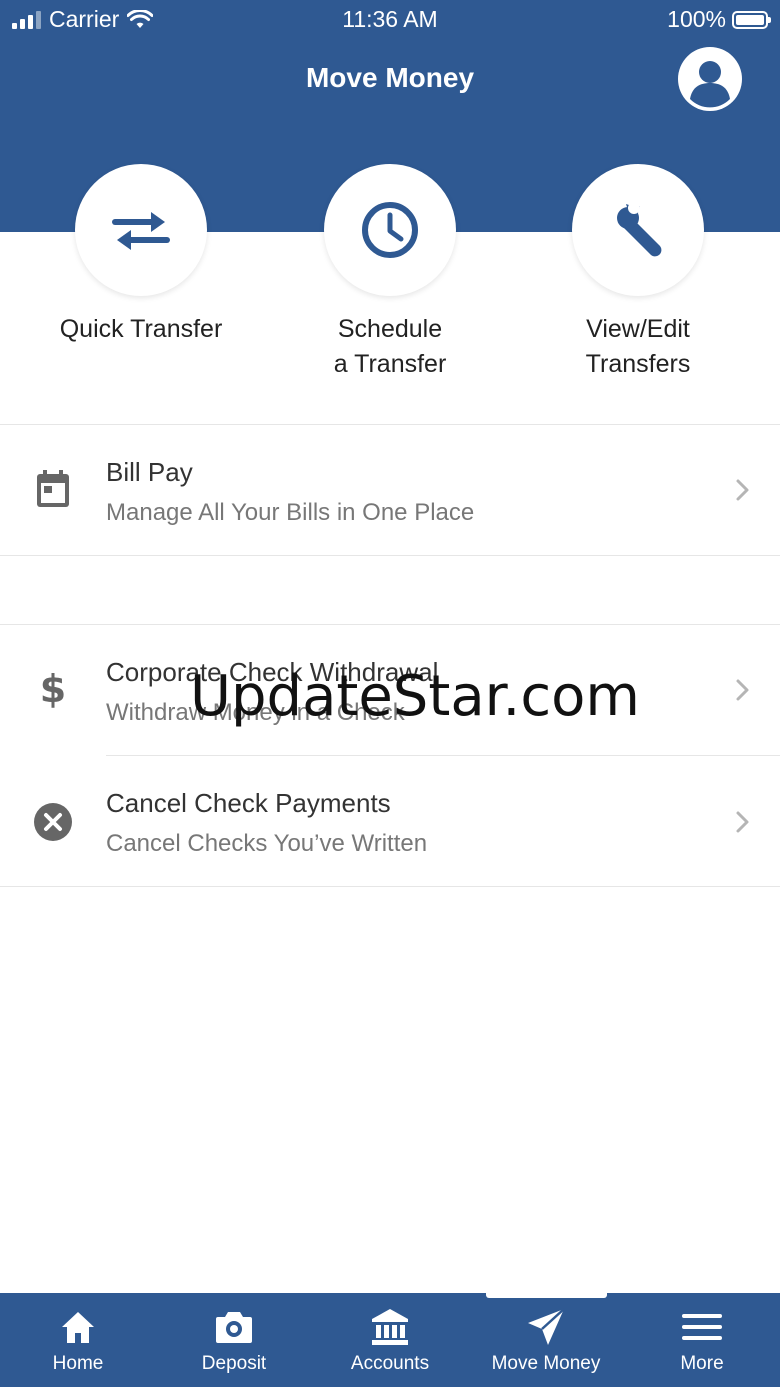 Image resolution: width=780 pixels, height=1387 pixels. I want to click on bank-icon, so click(390, 1327).